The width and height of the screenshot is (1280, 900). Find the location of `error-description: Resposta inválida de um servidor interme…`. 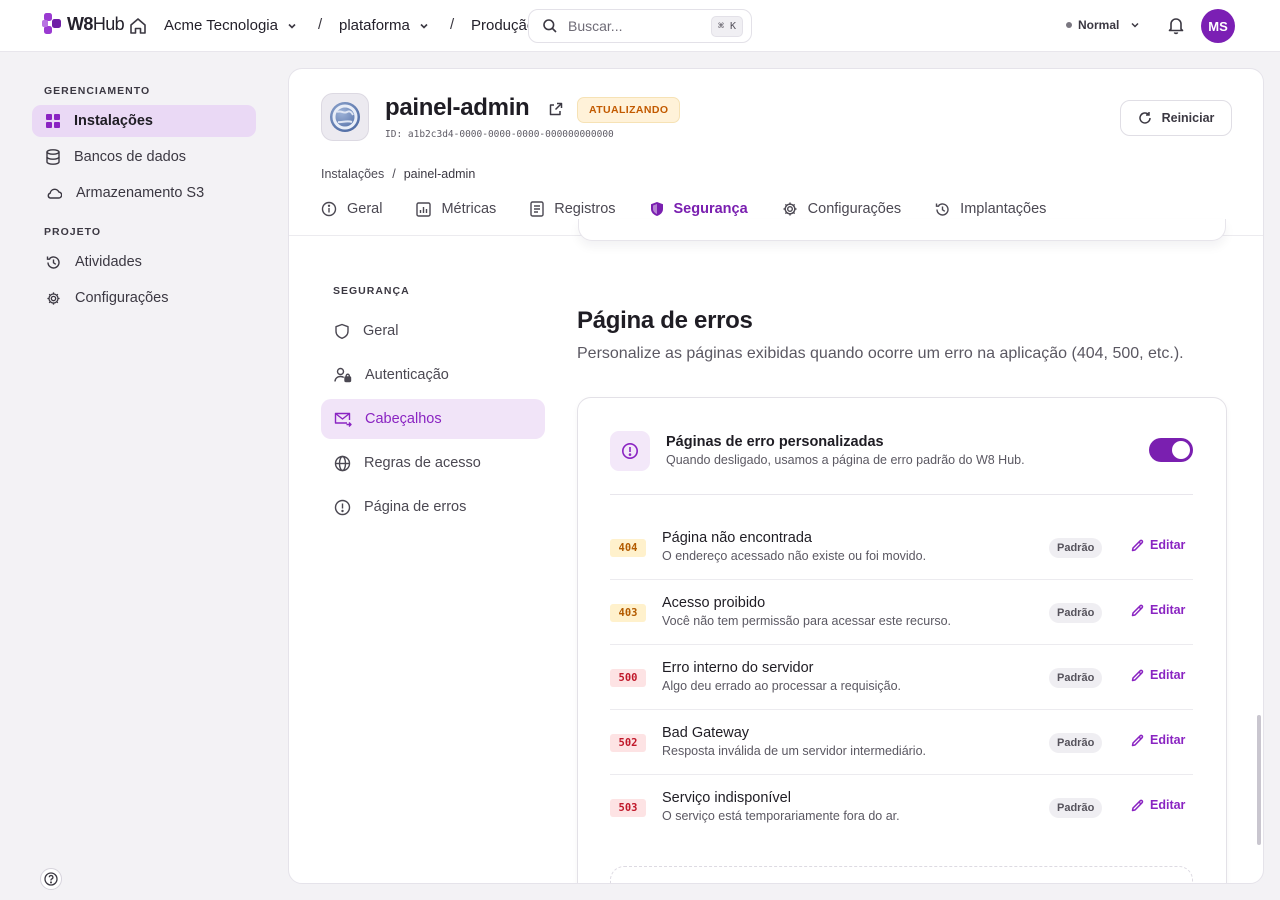

error-description: Resposta inválida de um servidor interme… is located at coordinates (794, 751).